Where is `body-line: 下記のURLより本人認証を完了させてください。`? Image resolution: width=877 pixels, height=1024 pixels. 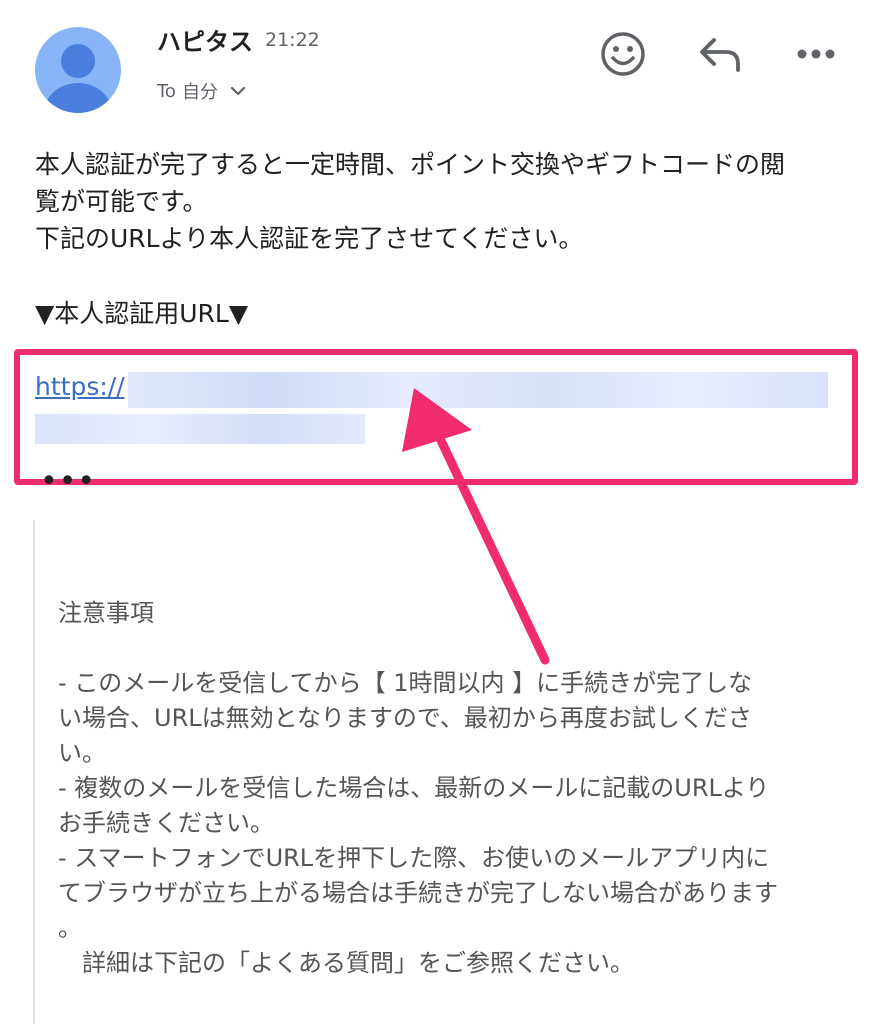 body-line: 下記のURLより本人認証を完了させてください。 is located at coordinates (309, 238).